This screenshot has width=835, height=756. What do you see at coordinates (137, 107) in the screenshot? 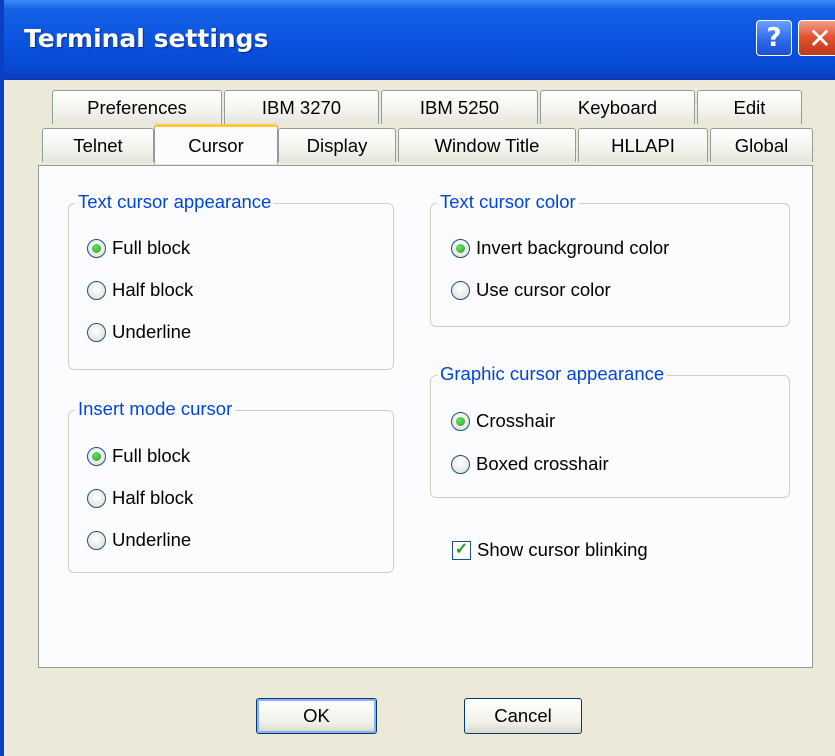
I see `tab-preferences: Preferences` at bounding box center [137, 107].